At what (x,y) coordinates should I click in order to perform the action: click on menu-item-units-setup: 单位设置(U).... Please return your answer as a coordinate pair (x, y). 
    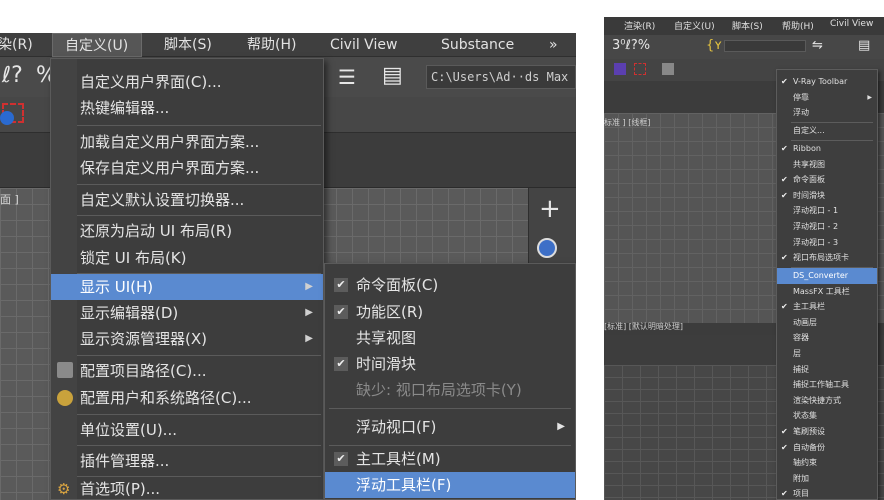
    Looking at the image, I should click on (187, 430).